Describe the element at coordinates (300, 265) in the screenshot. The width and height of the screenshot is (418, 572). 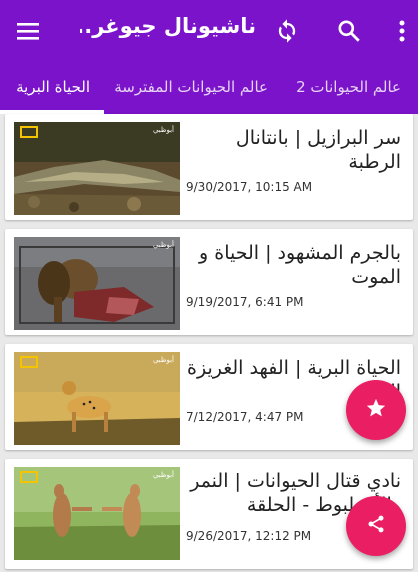
I see `item-title: بالجرم المشهود | الحياة و الموت` at that location.